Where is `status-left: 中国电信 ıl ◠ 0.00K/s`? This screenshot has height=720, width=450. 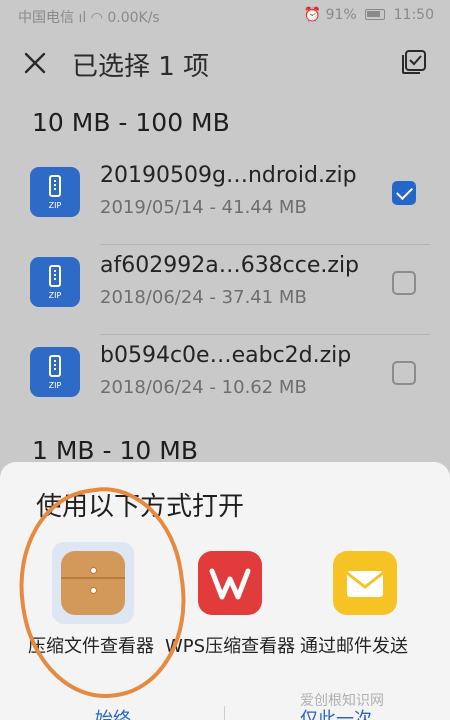 status-left: 中国电信 ıl ◠ 0.00K/s is located at coordinates (89, 17).